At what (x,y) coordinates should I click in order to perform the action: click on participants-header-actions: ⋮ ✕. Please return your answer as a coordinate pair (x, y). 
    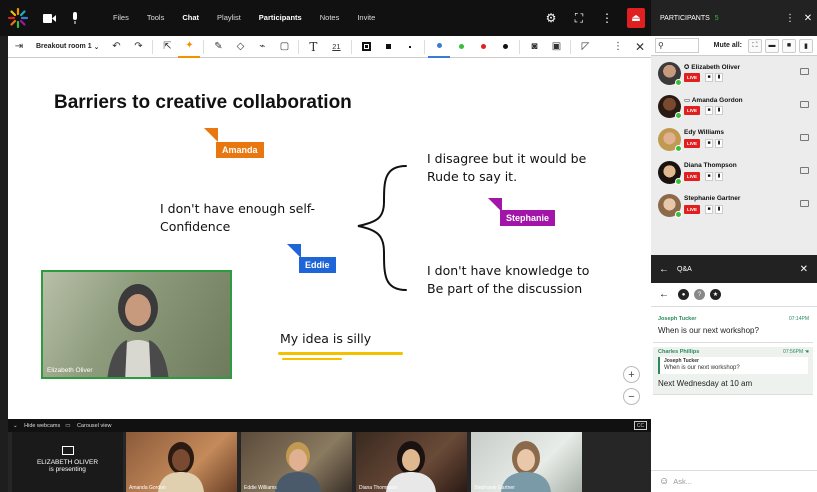
    Looking at the image, I should click on (799, 18).